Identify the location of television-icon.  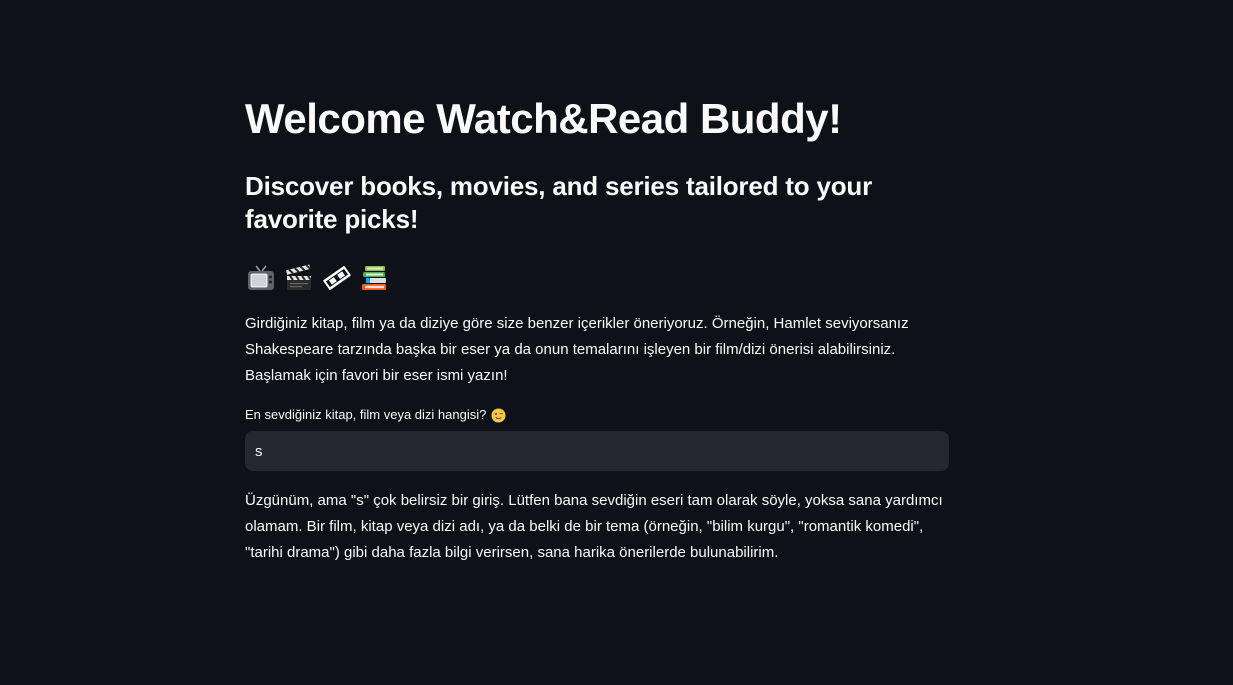
(261, 277).